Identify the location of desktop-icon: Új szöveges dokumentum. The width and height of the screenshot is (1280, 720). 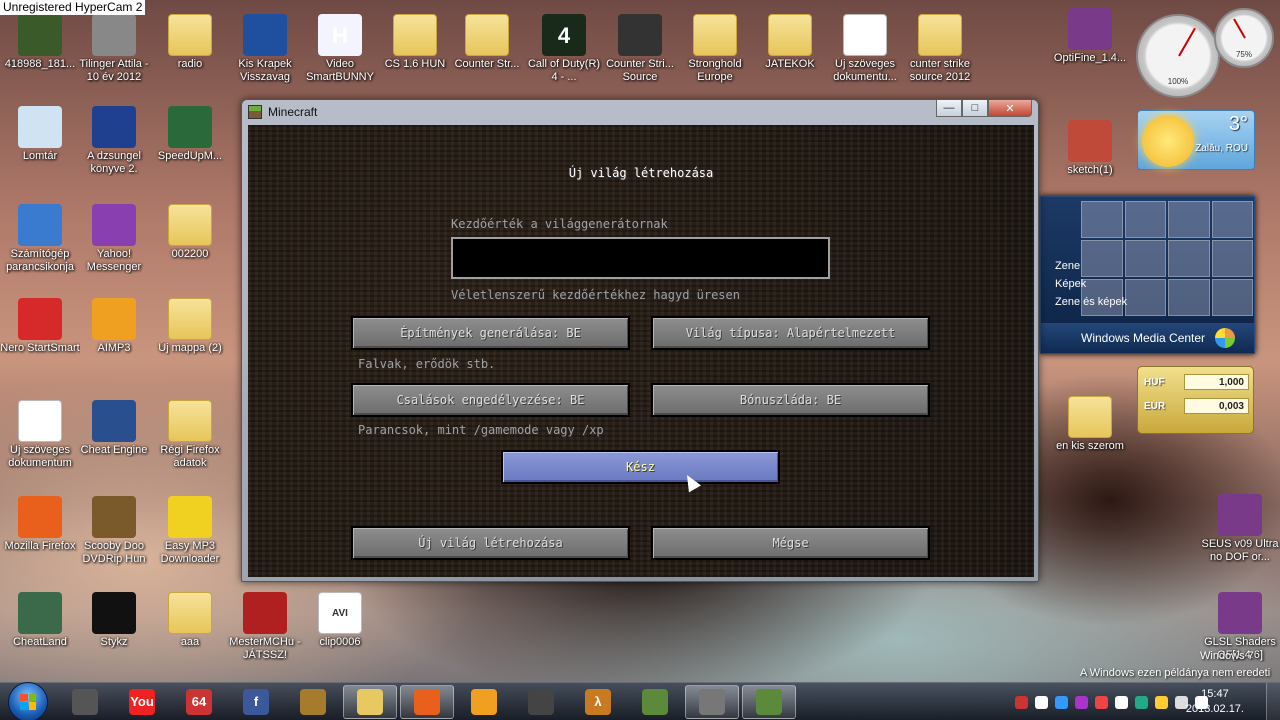
(40, 435).